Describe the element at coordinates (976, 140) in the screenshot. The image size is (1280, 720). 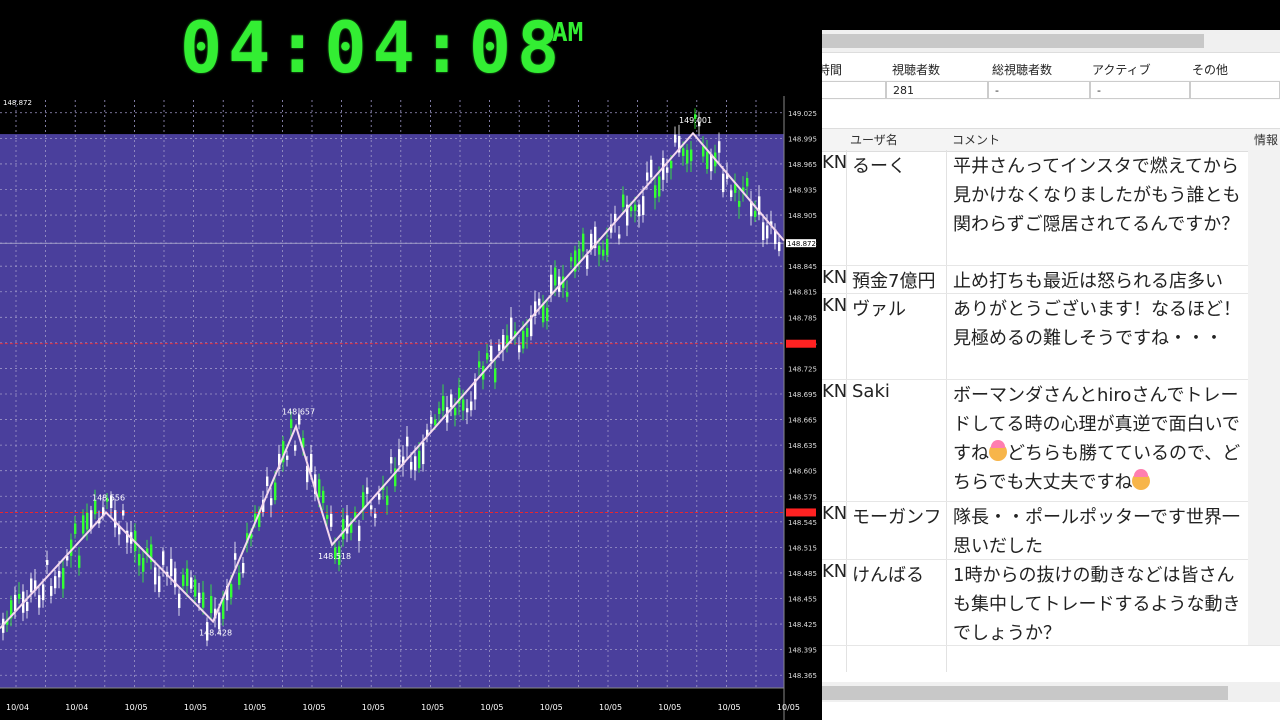
I see `column-header-comment: コメント` at that location.